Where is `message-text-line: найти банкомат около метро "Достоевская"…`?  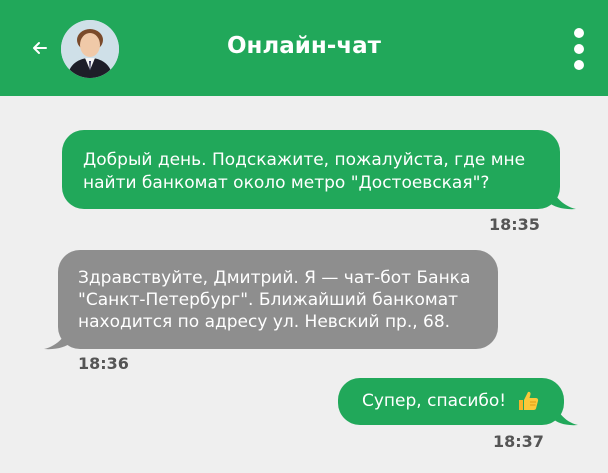 message-text-line: найти банкомат около метро "Достоевская"… is located at coordinates (286, 183).